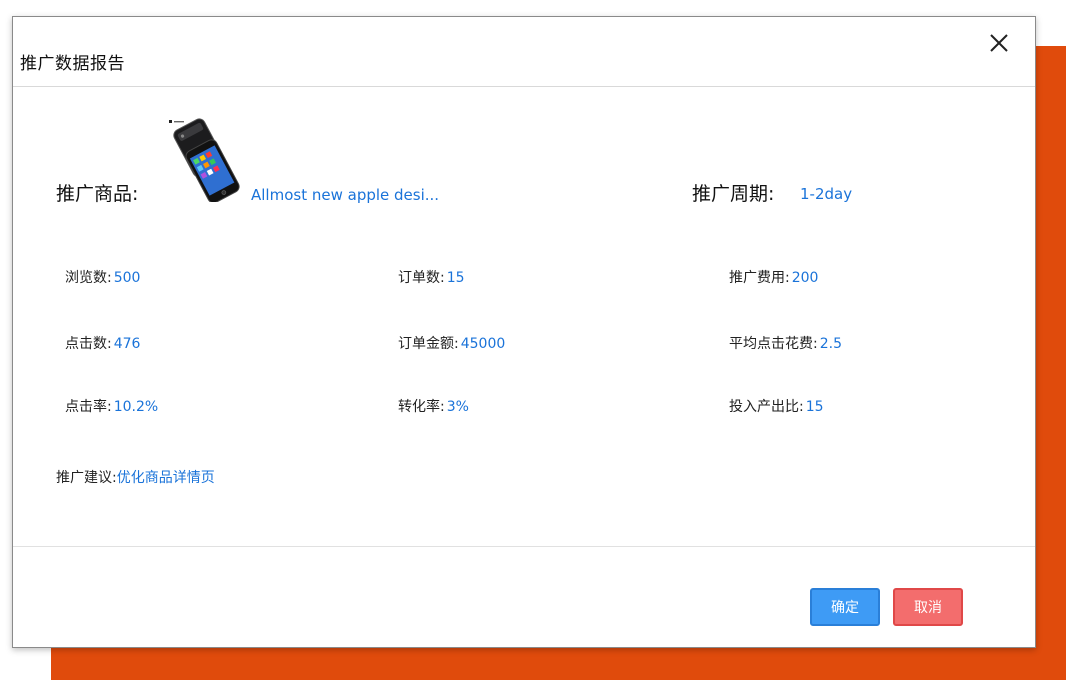 The image size is (1080, 695). Describe the element at coordinates (773, 344) in the screenshot. I see `stat-label: 平均点击花费:` at that location.